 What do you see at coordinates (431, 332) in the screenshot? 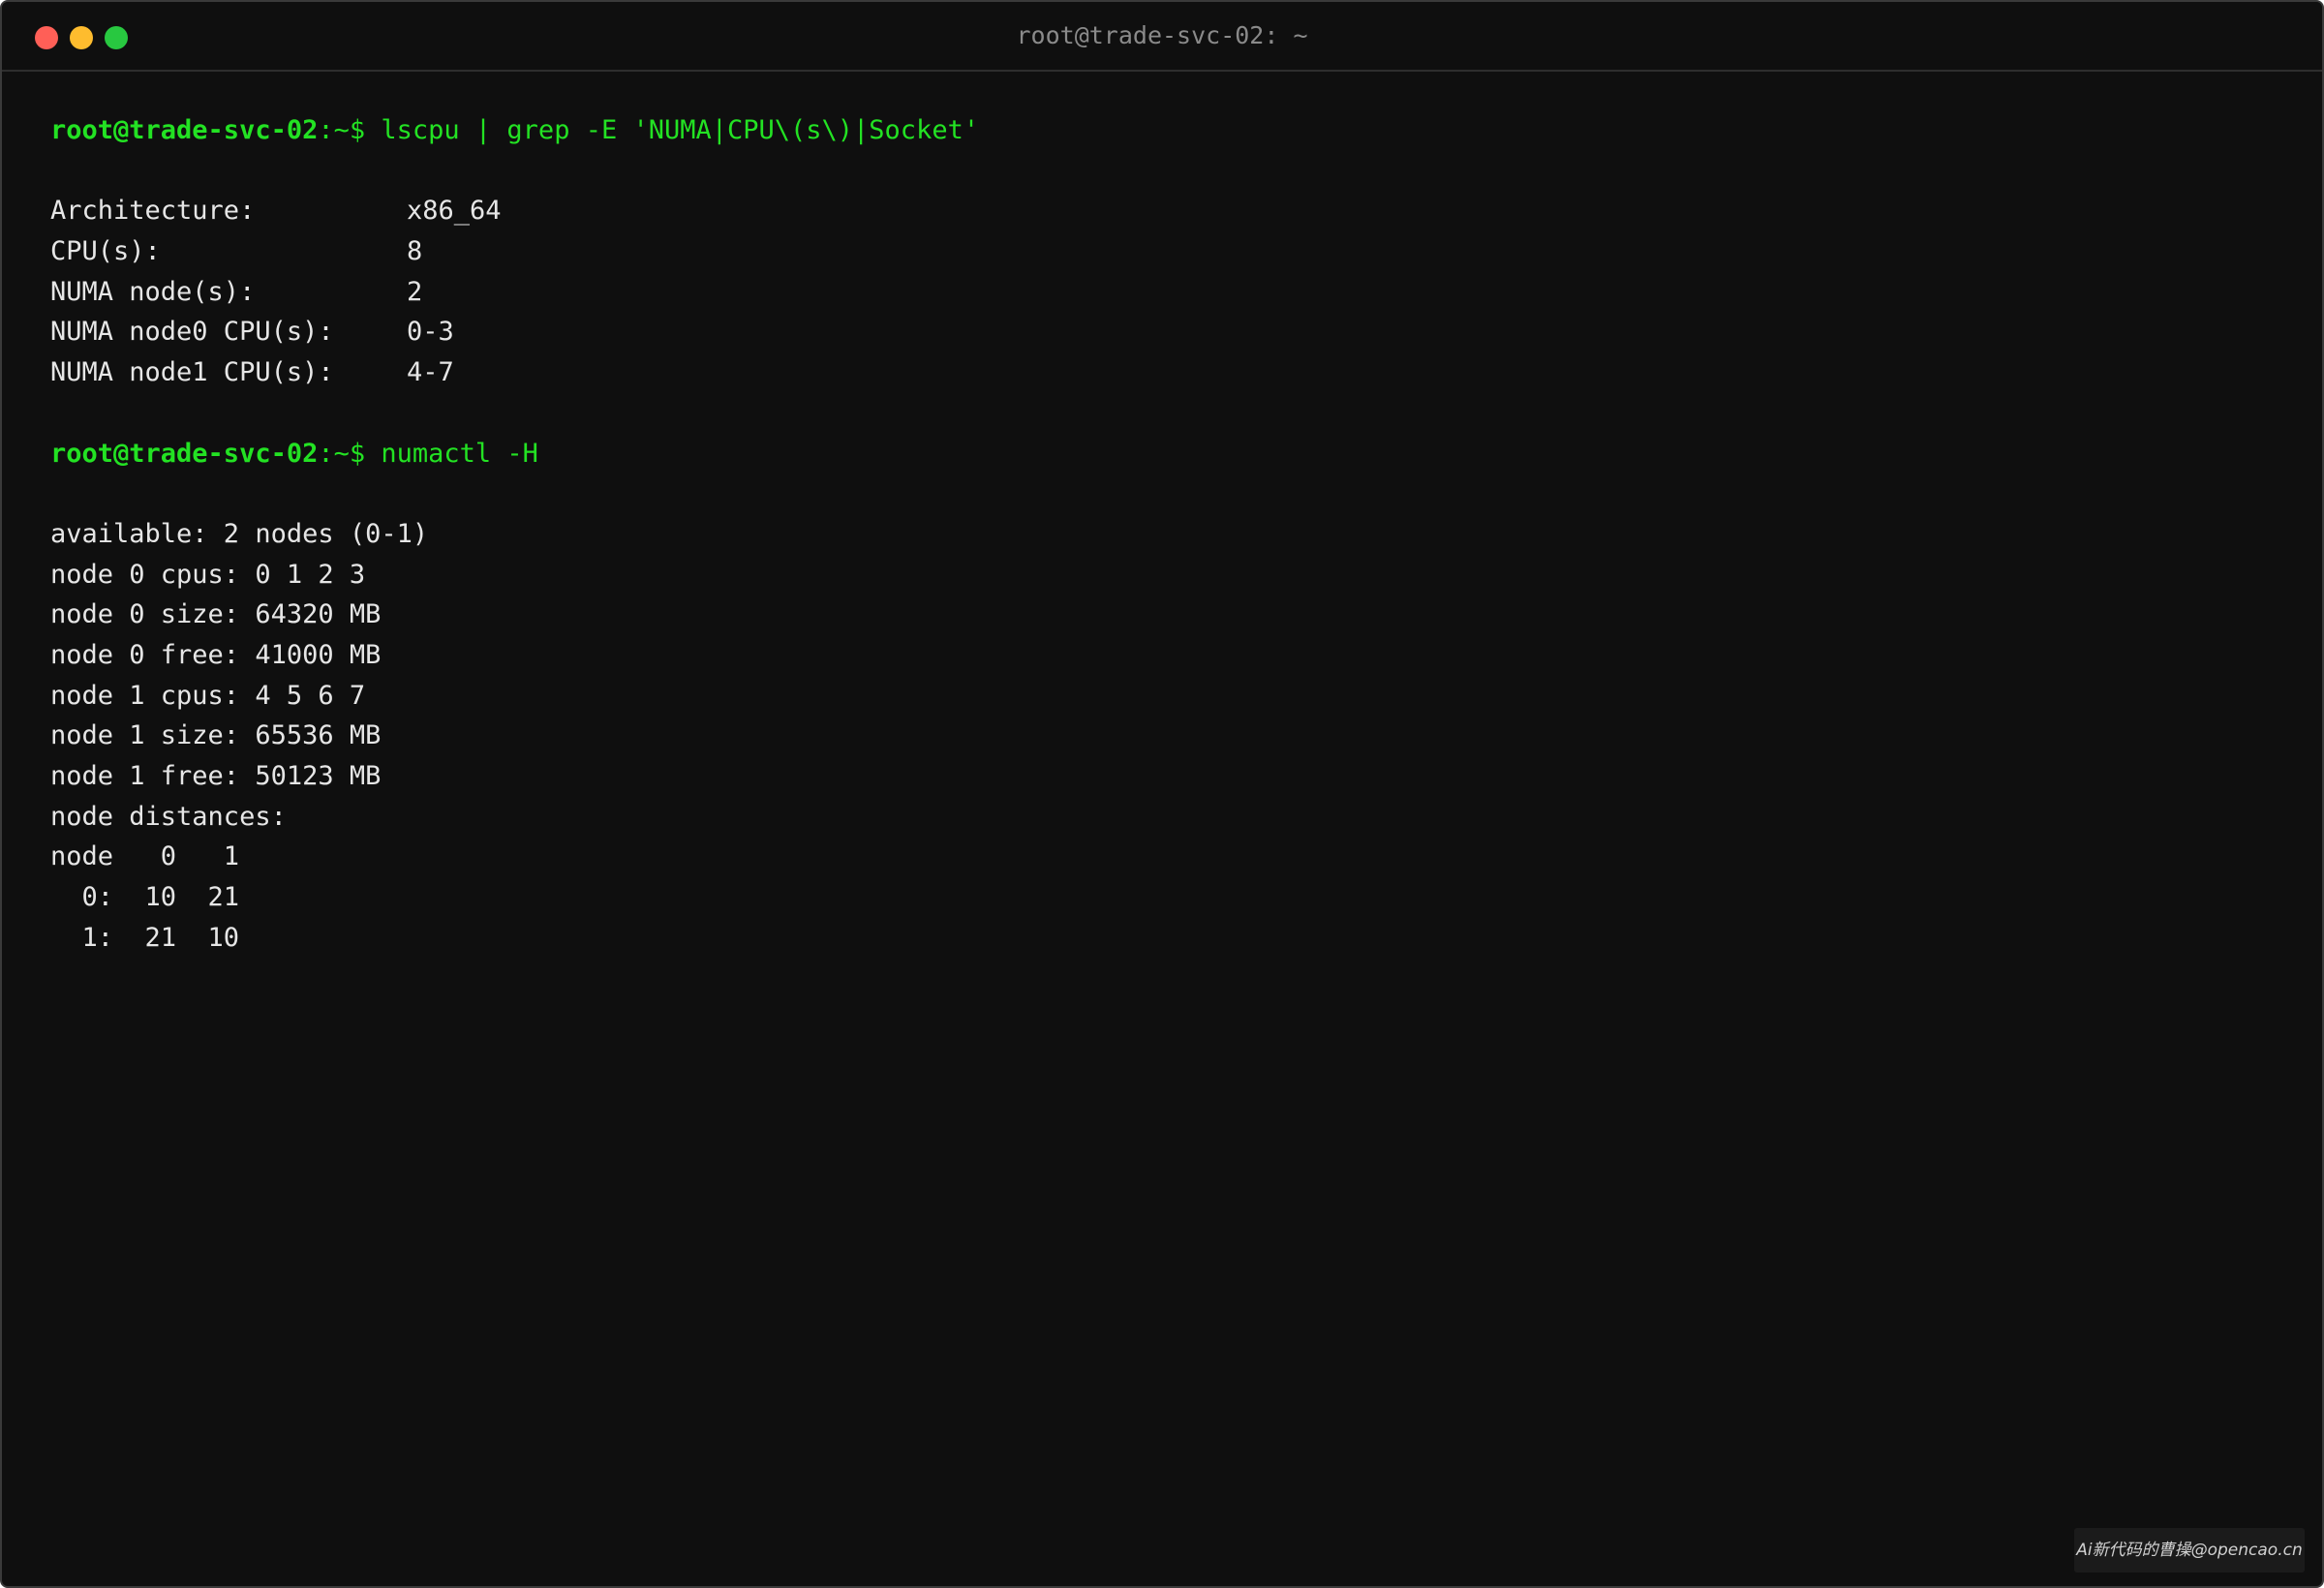
I see `lscpu-value: 0-3` at bounding box center [431, 332].